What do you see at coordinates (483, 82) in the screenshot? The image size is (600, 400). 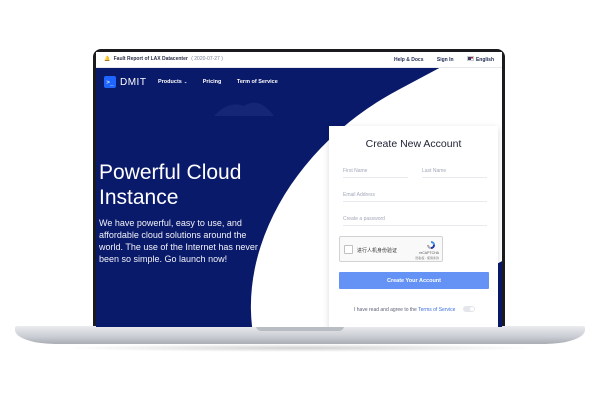 I see `sign-up-button: Sign Up` at bounding box center [483, 82].